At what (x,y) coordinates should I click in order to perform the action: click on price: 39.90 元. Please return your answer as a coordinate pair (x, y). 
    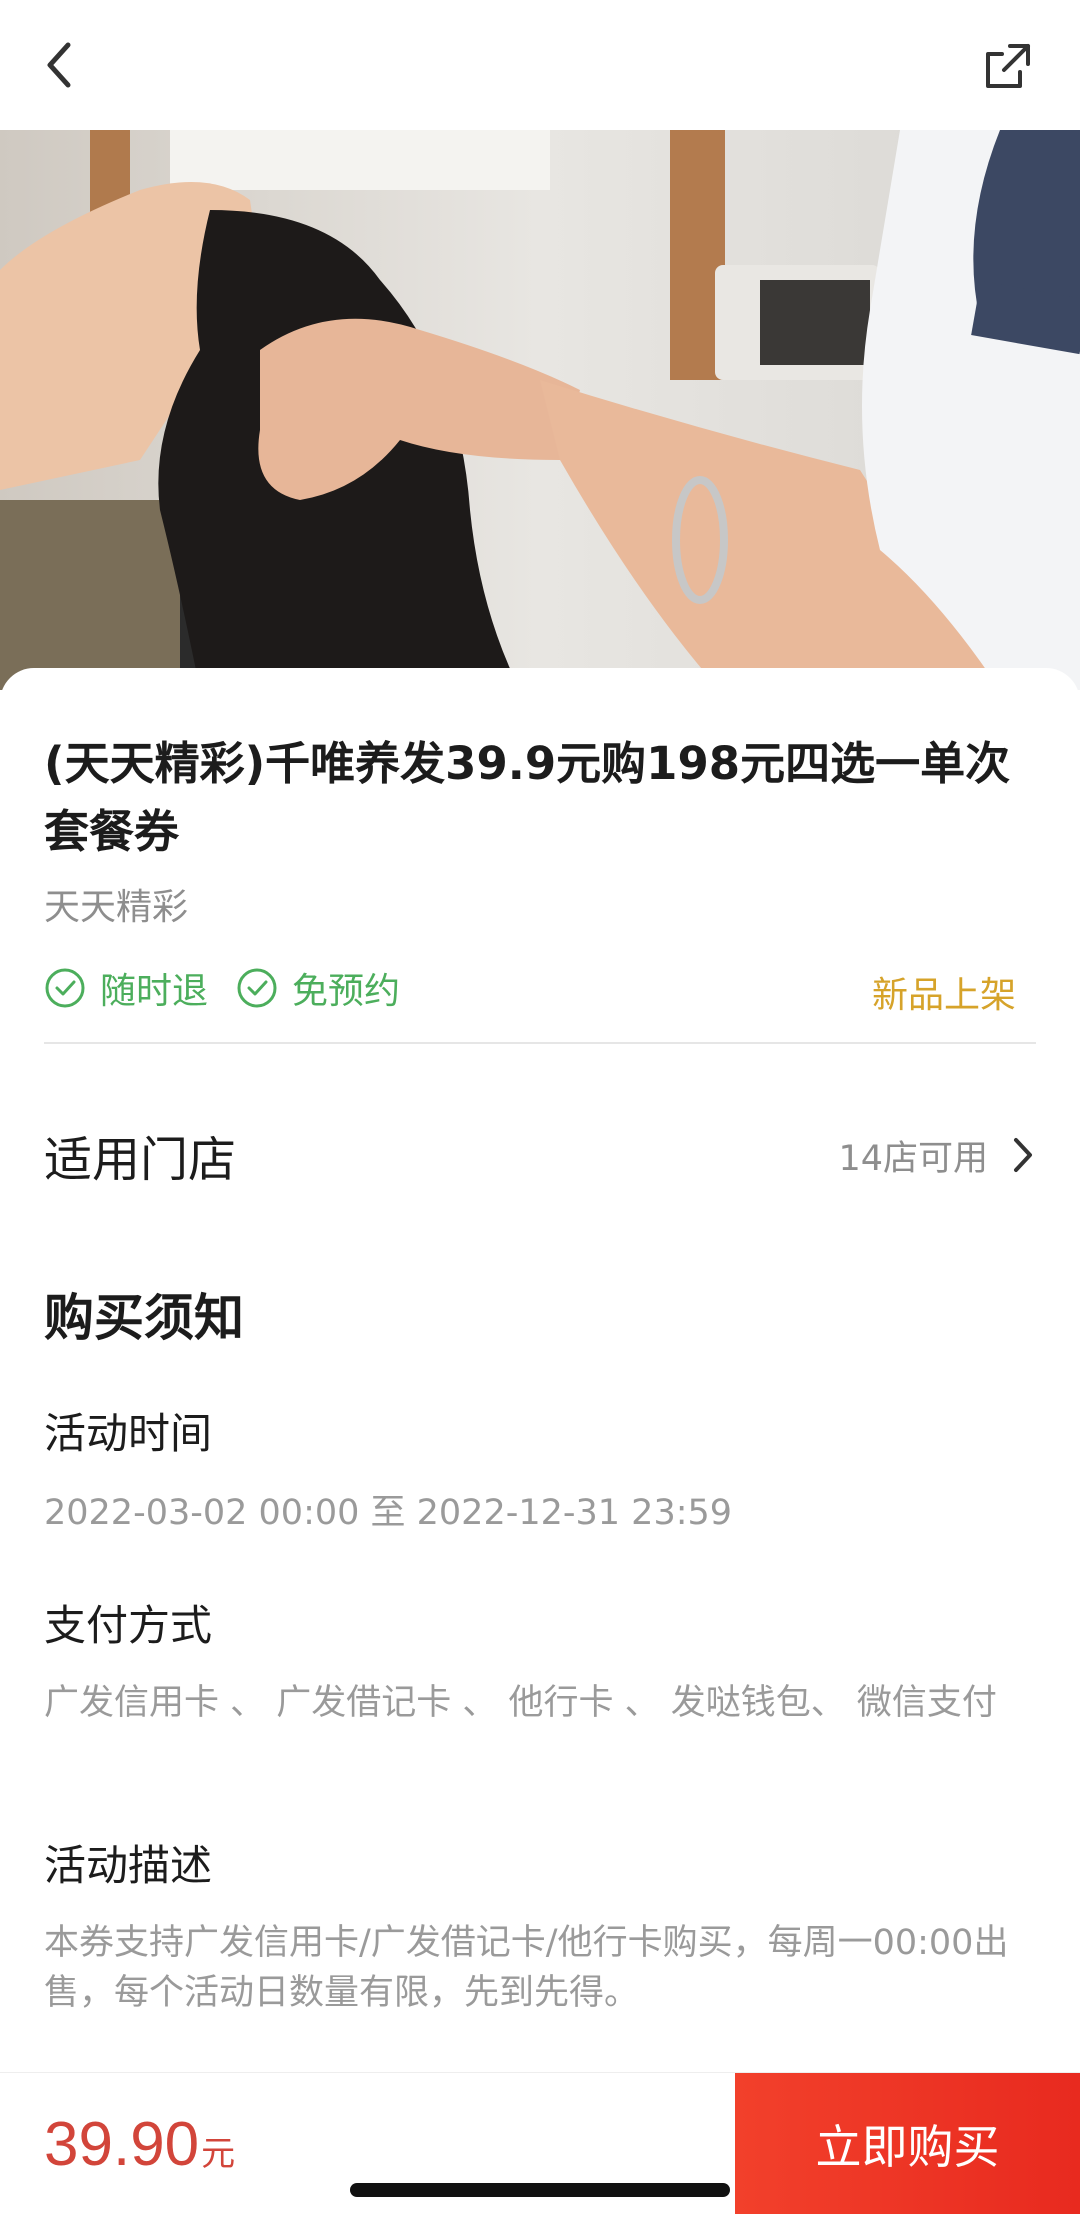
    Looking at the image, I should click on (139, 2144).